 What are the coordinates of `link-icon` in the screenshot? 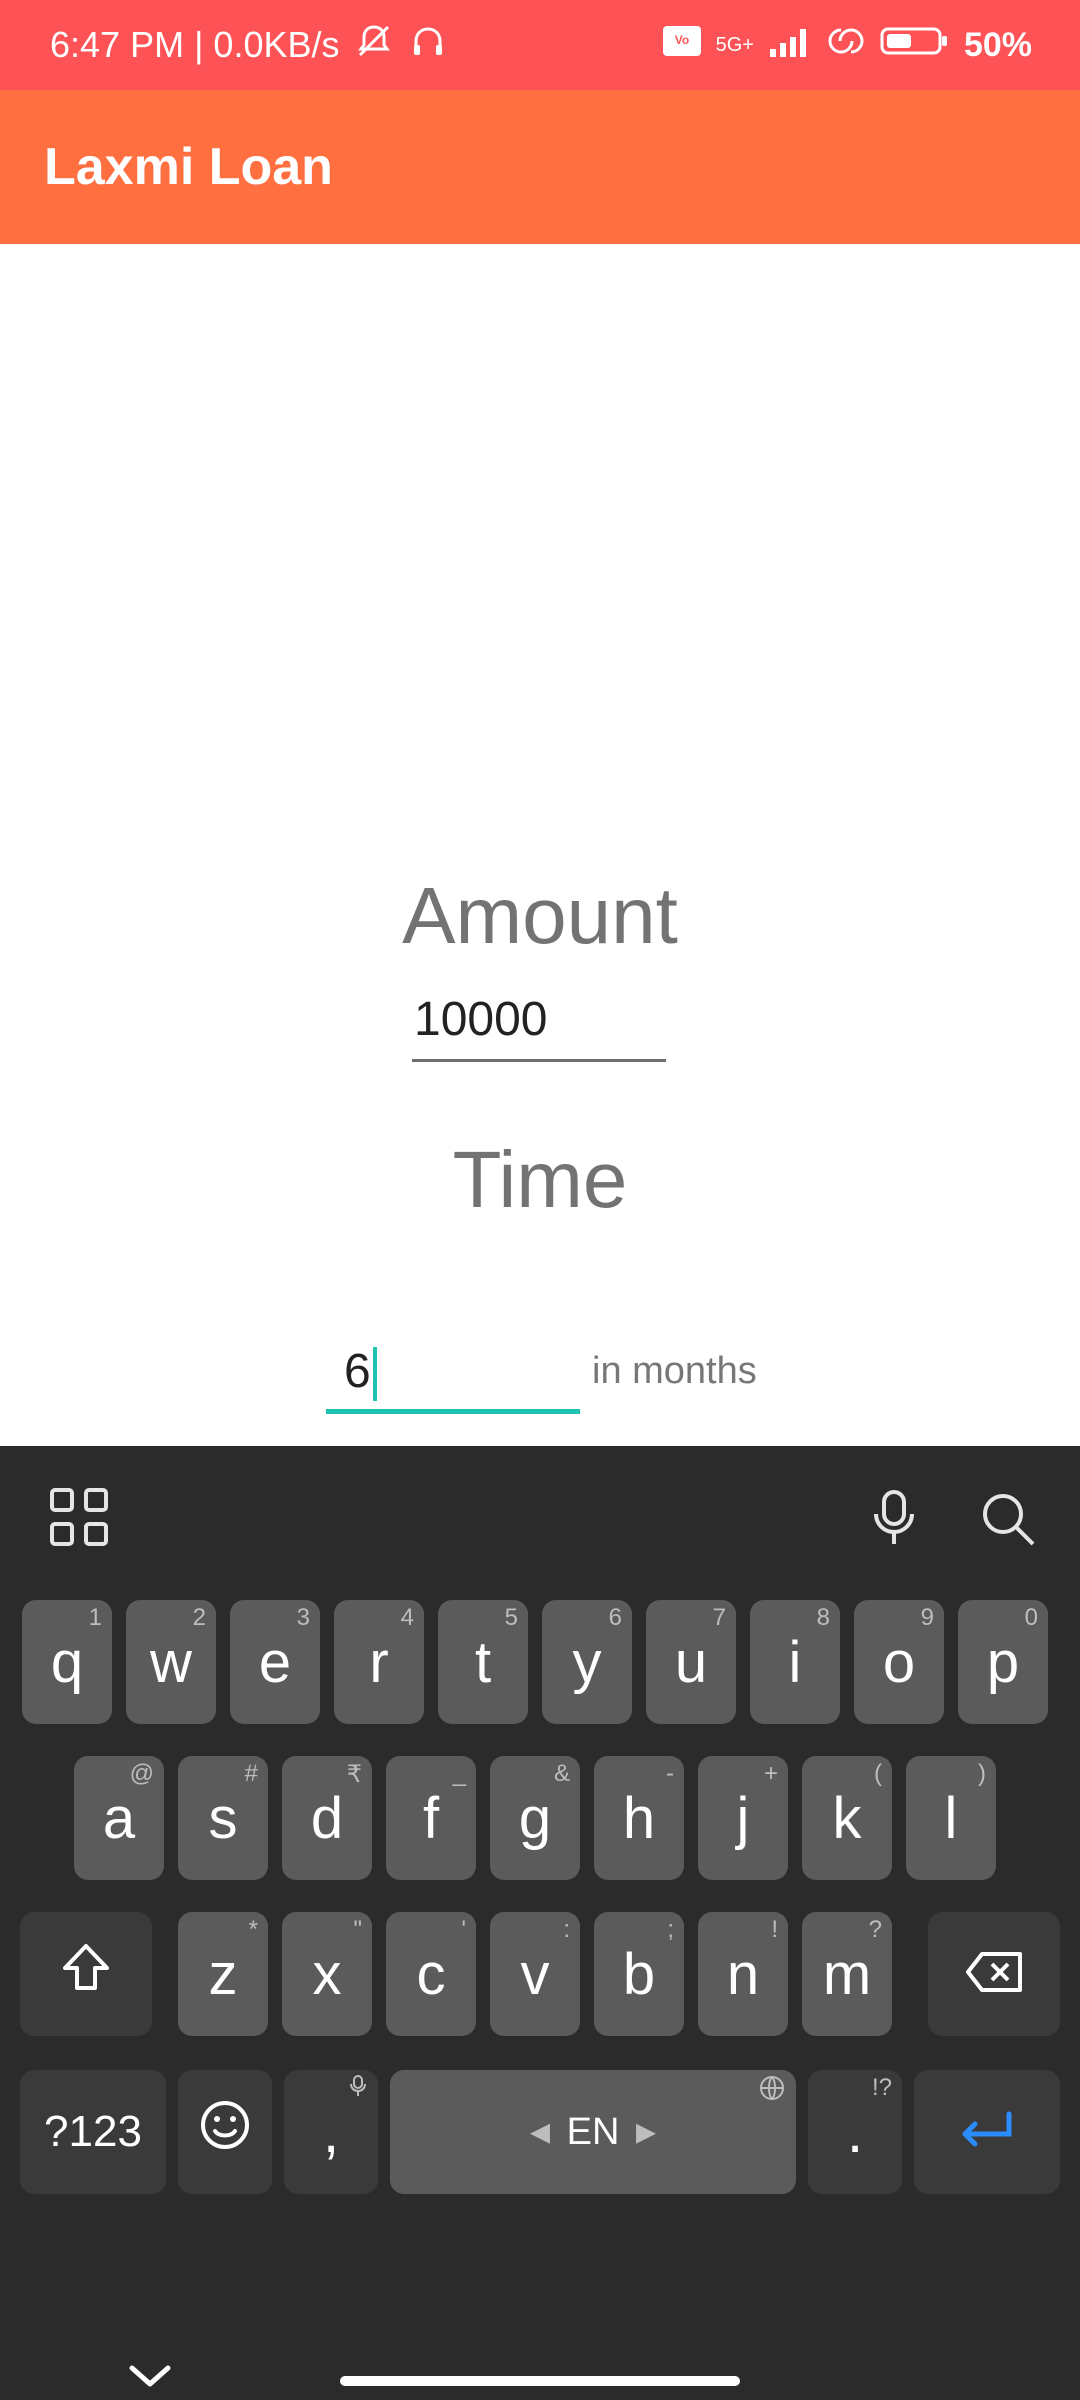 It's located at (846, 45).